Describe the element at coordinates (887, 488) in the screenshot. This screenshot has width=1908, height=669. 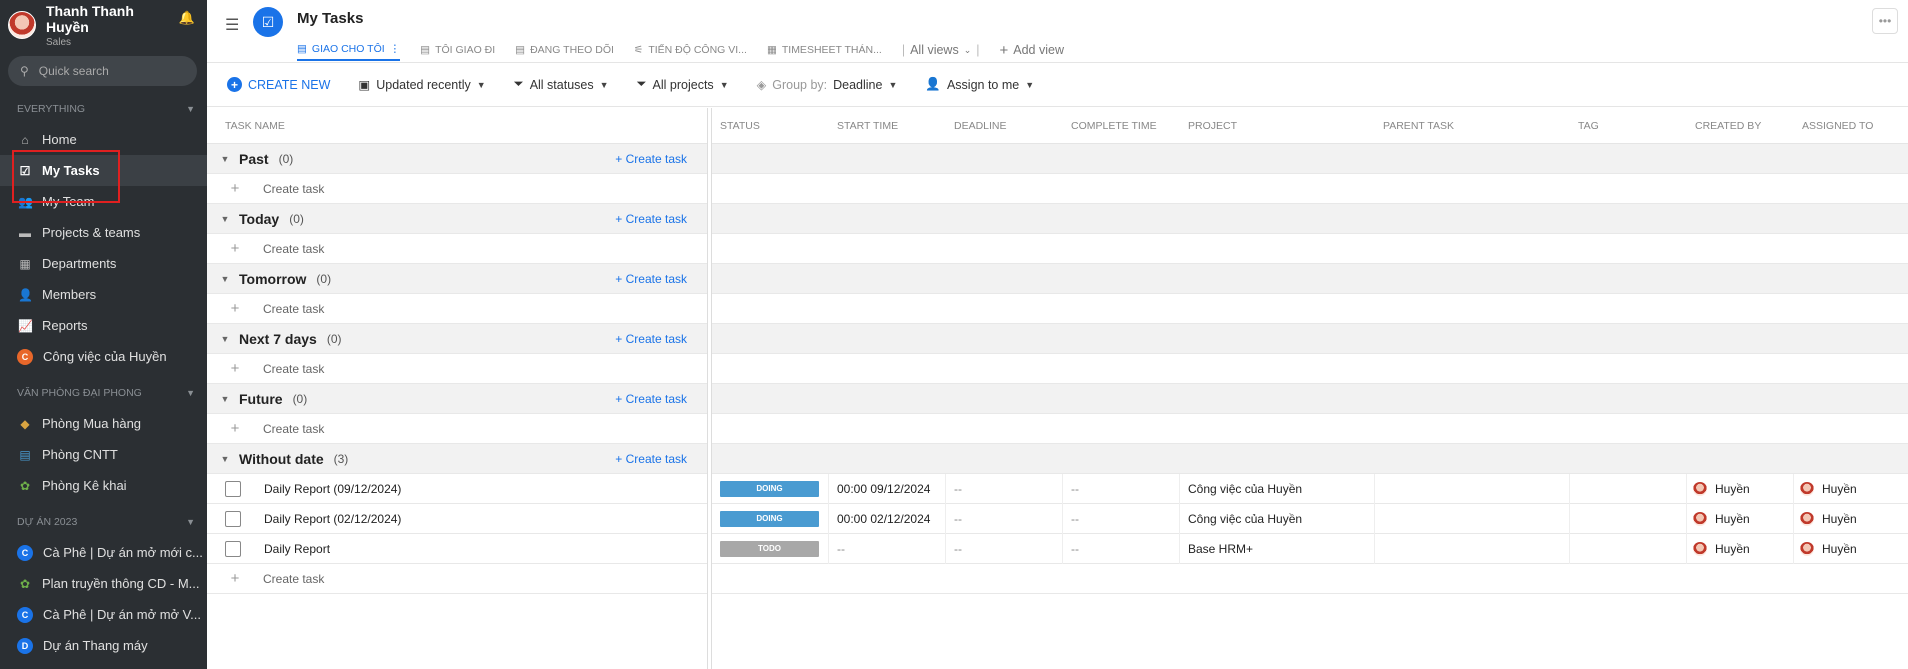
I see `start-time-cell: 00:00 09/12/2024` at that location.